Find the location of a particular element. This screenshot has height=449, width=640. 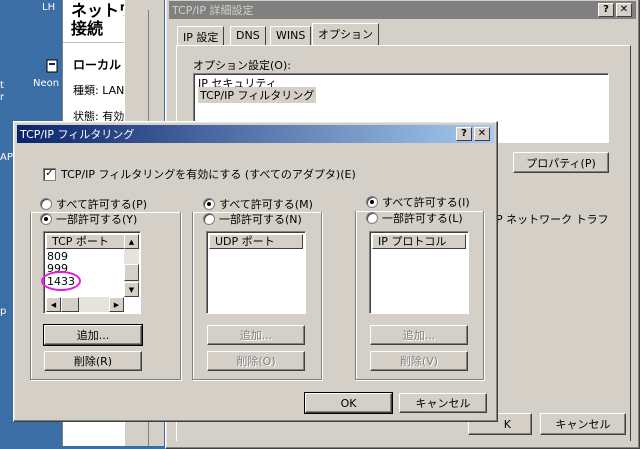

radio-icon is located at coordinates (46, 204).